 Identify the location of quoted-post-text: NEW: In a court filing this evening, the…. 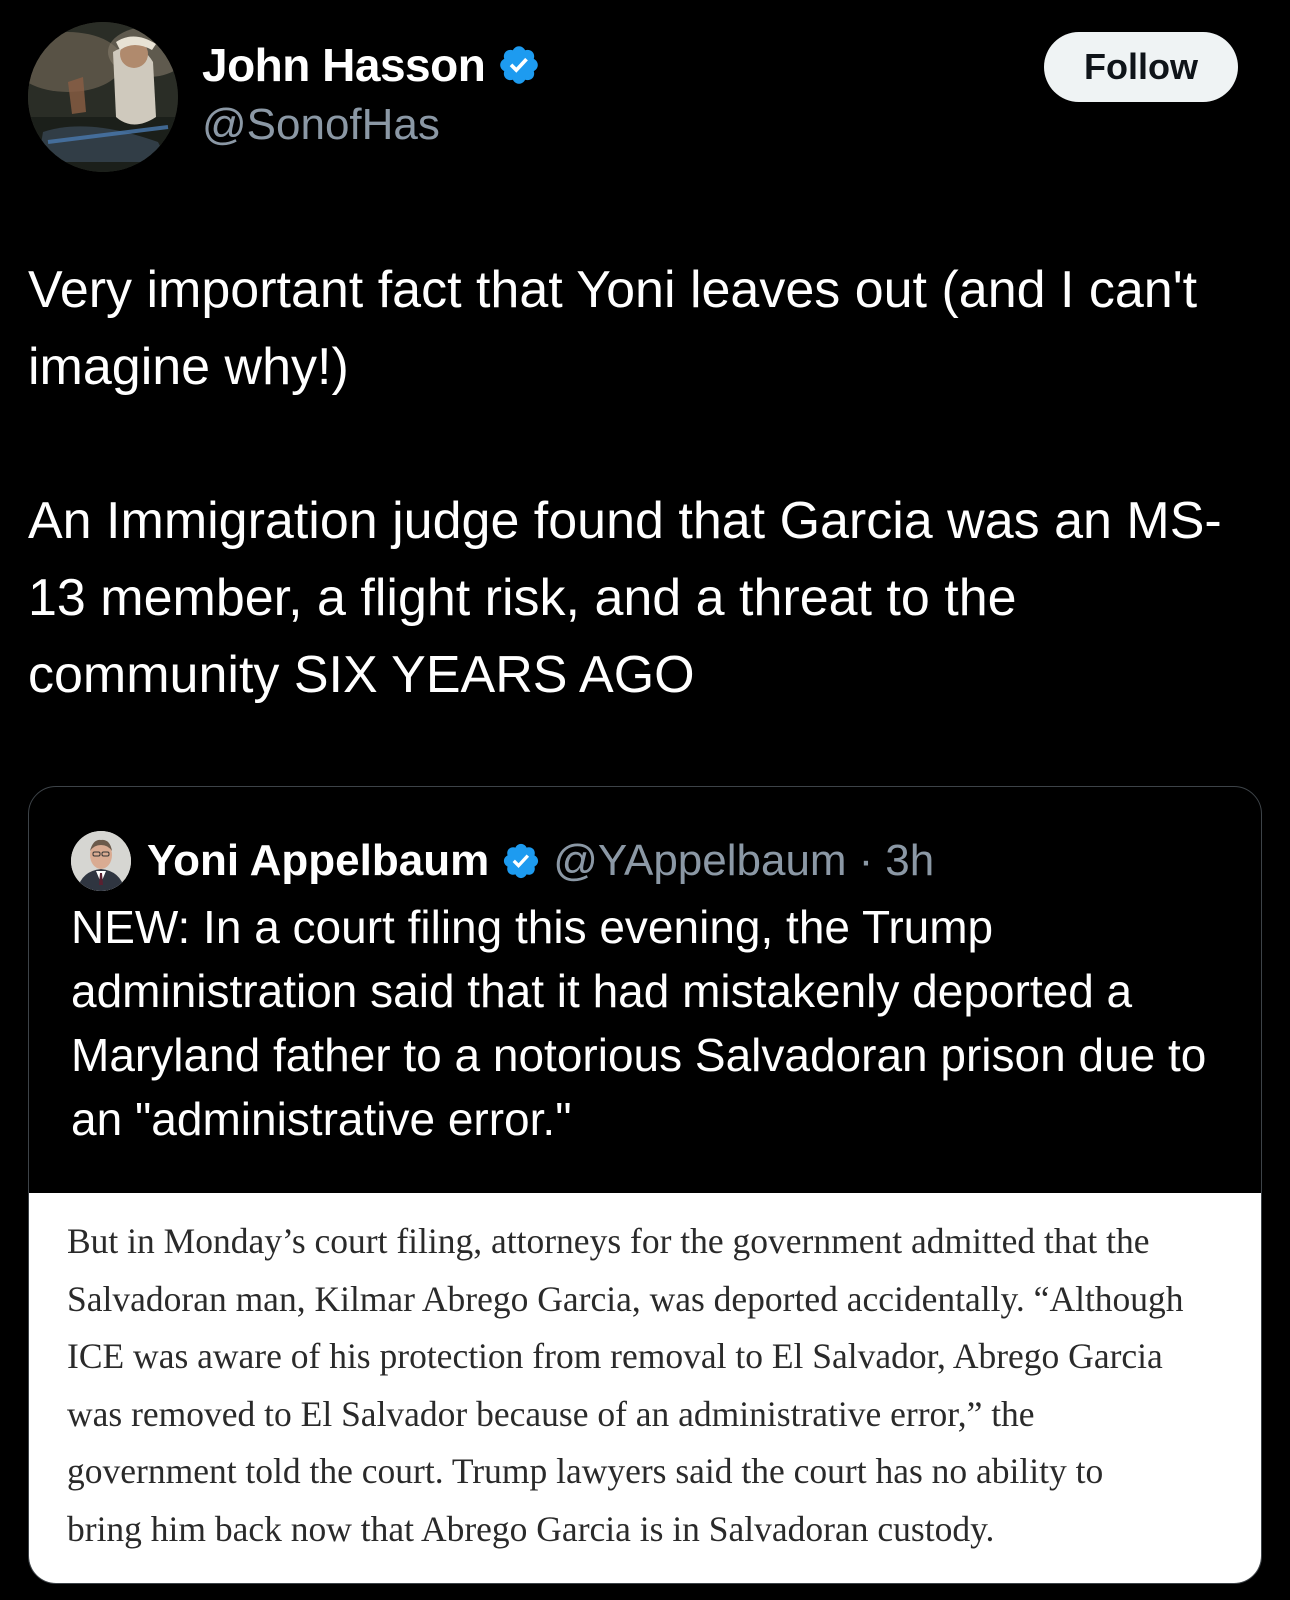
(639, 1023).